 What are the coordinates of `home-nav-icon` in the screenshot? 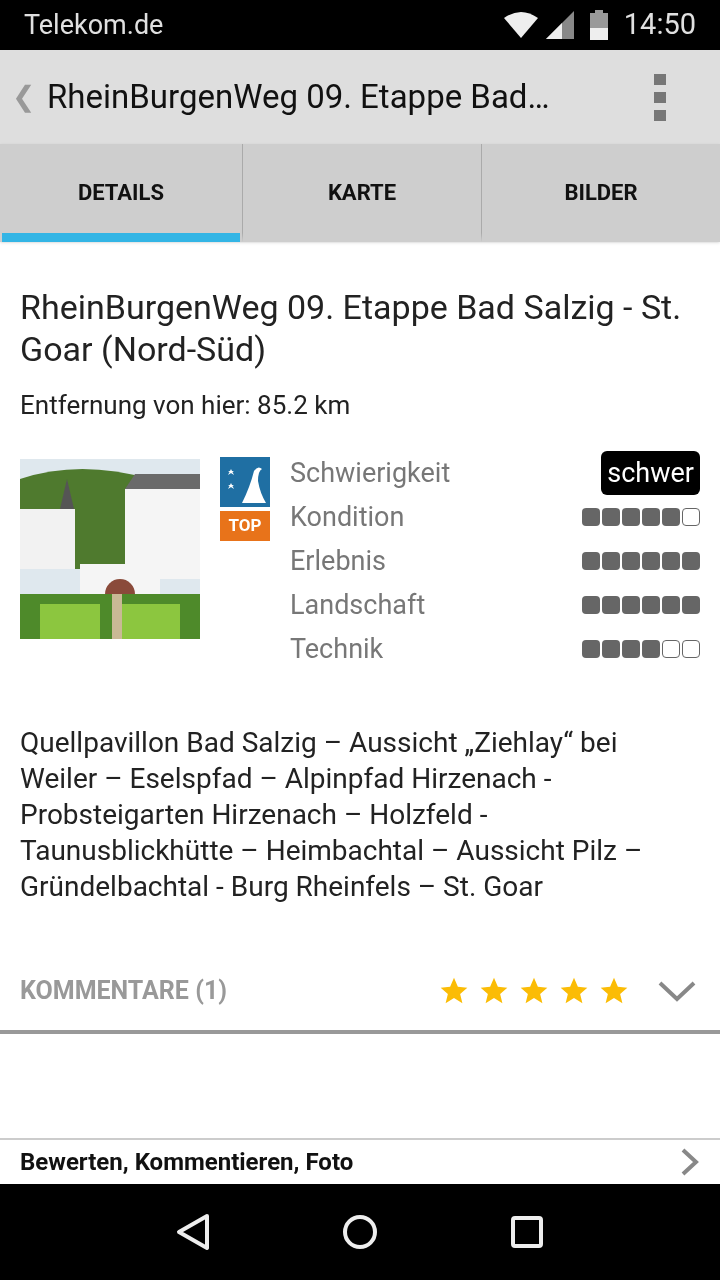 It's located at (360, 1232).